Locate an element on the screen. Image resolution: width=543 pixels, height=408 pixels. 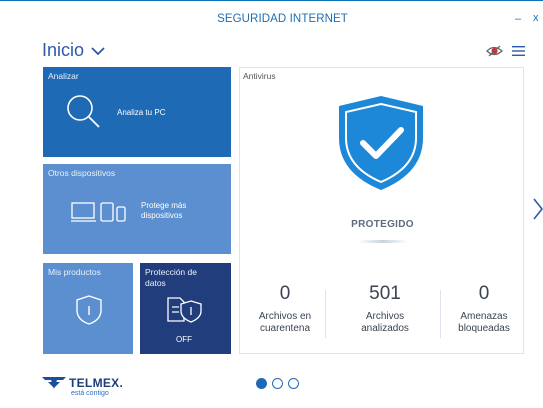
label-line-2: datos is located at coordinates (155, 283).